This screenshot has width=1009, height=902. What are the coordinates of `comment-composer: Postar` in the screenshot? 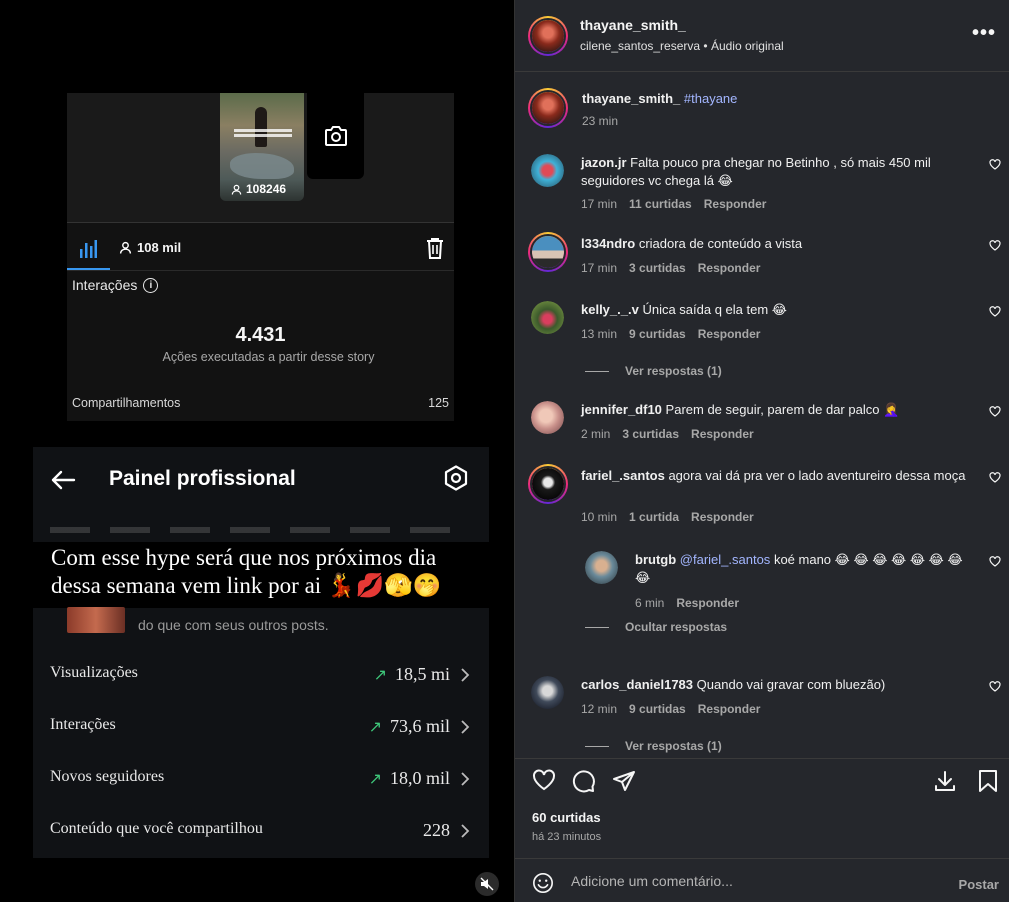 It's located at (762, 880).